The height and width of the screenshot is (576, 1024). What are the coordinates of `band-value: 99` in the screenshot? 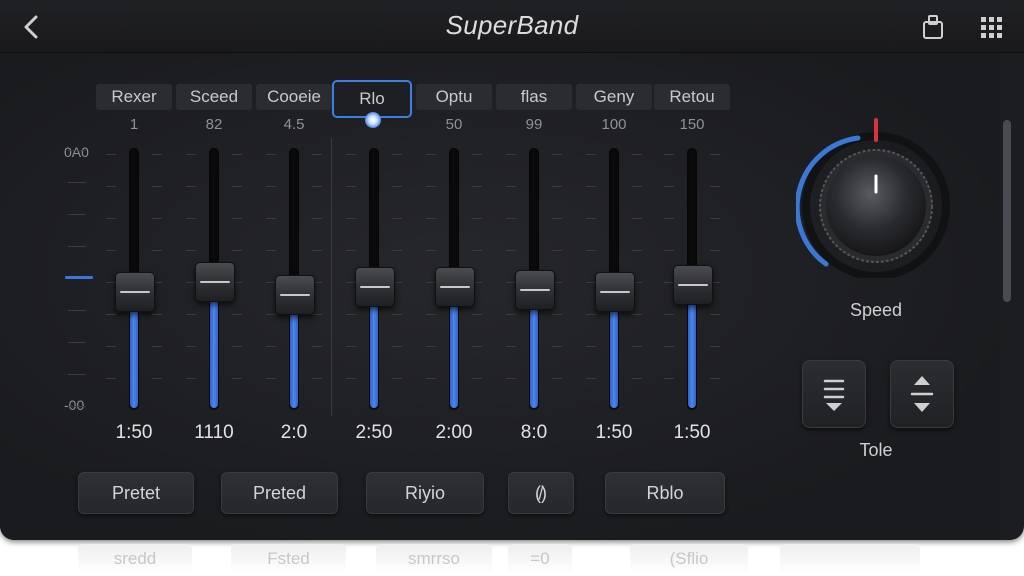 It's located at (534, 124).